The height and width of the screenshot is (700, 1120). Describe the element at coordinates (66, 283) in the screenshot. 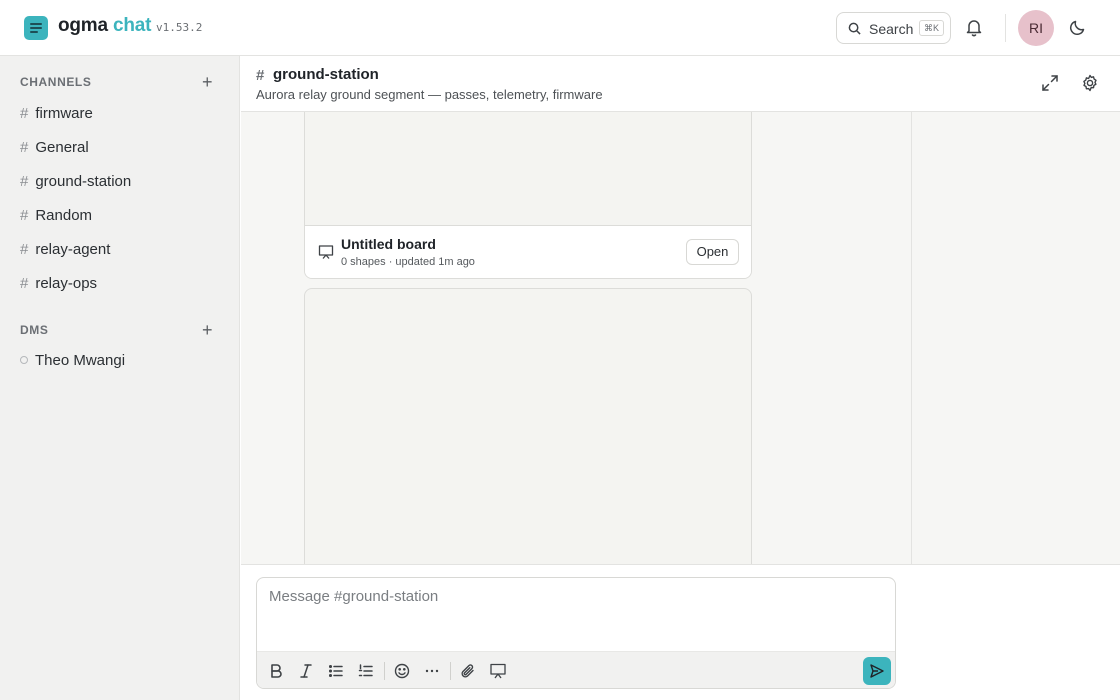

I see `sidebar-item-label: relay-ops` at that location.